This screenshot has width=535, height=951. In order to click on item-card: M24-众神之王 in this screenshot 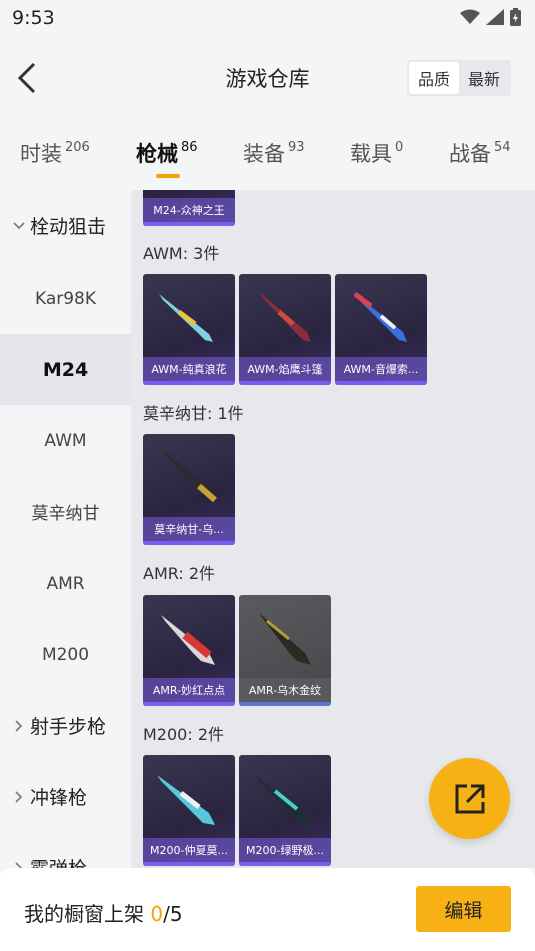, I will do `click(189, 208)`.